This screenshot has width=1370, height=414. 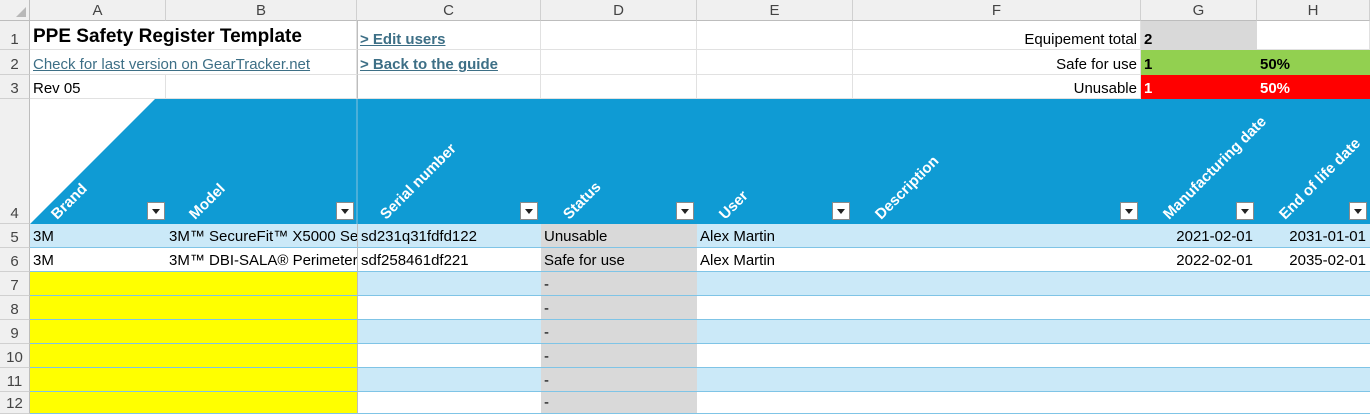 I want to click on column-header-f: F, so click(x=997, y=10).